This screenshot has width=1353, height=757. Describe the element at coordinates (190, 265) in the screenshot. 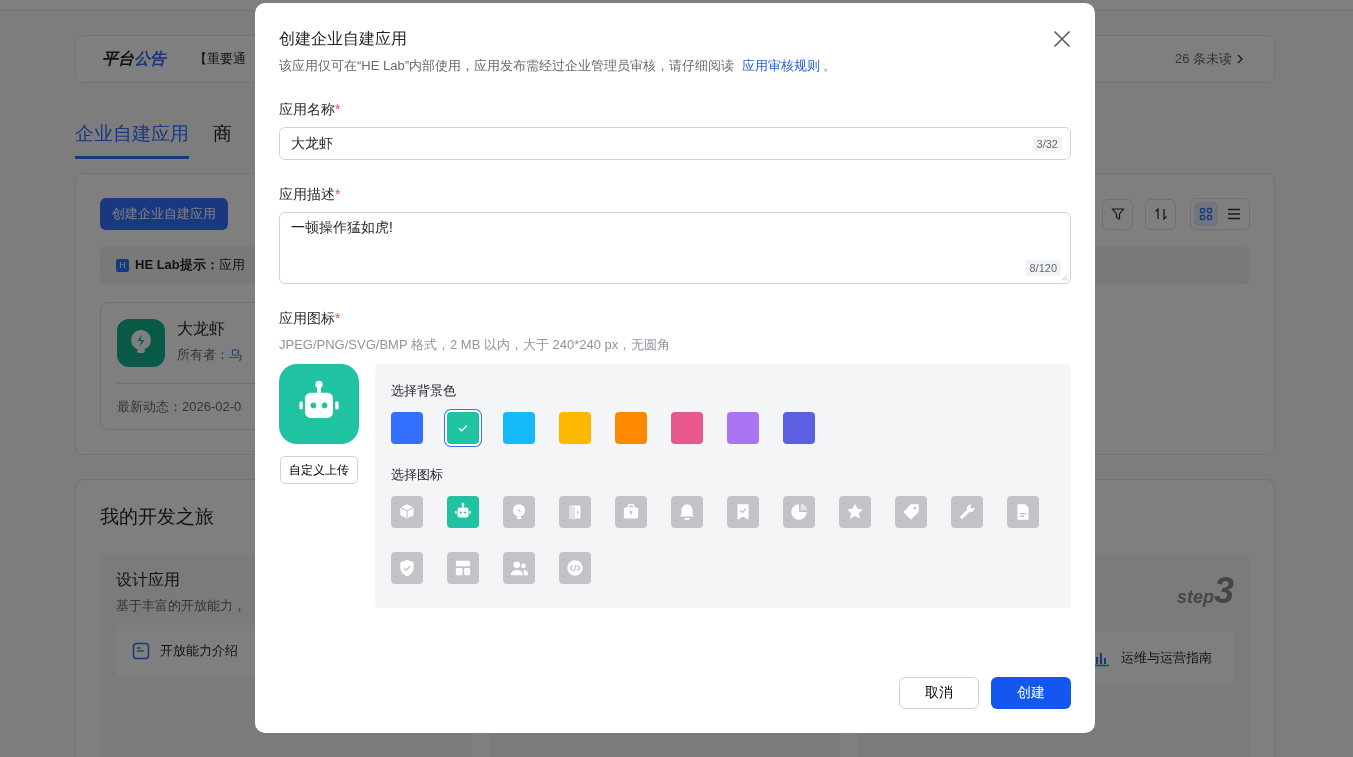

I see `hint-text: HE Lab提示：应用` at that location.